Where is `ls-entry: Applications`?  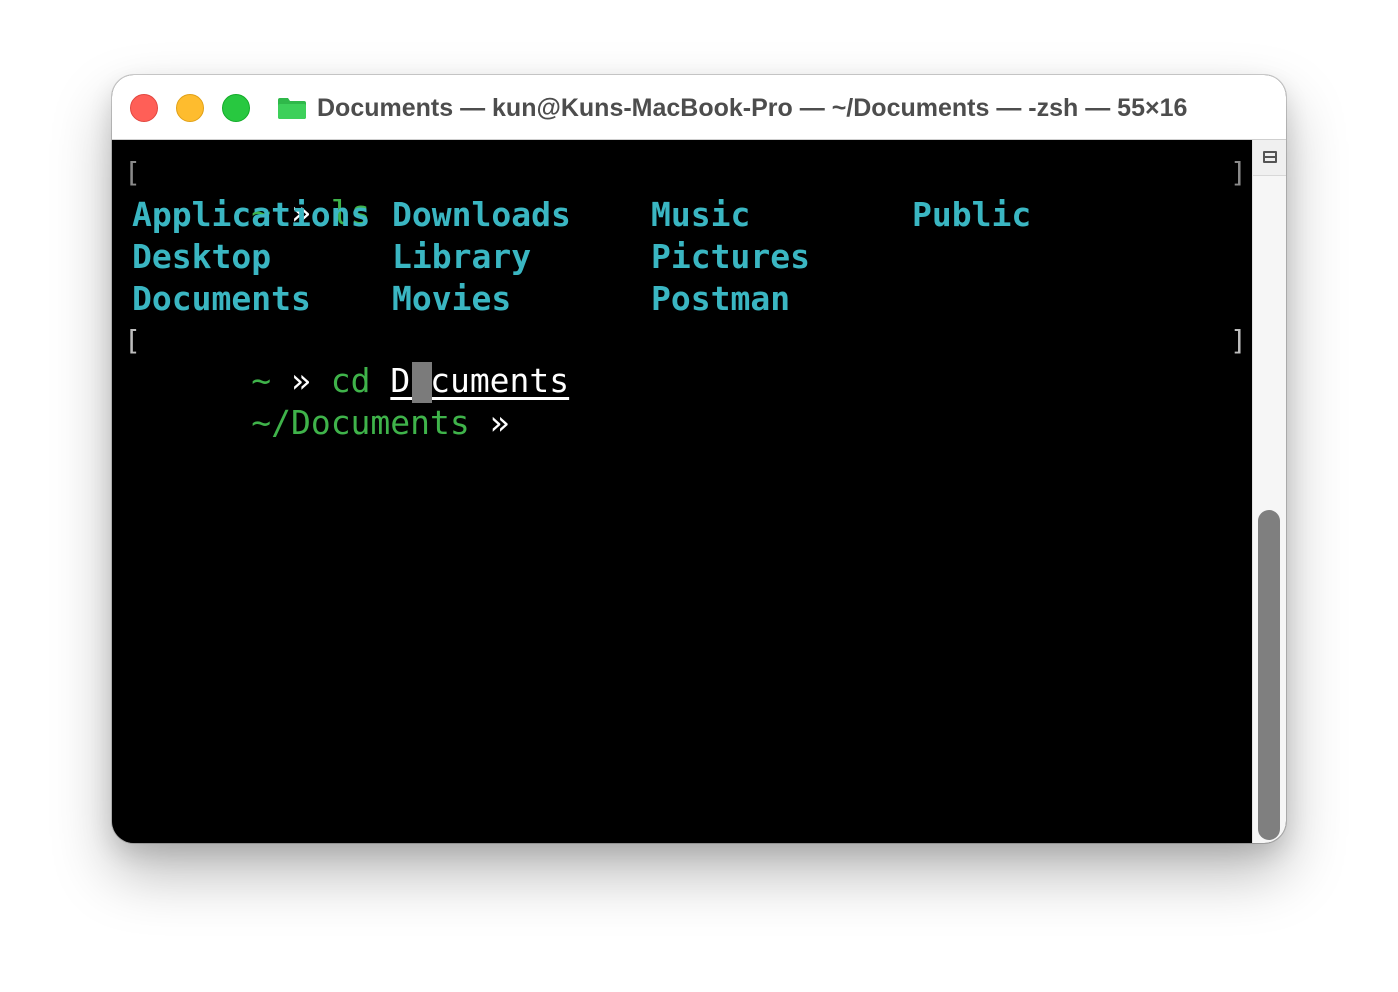 ls-entry: Applications is located at coordinates (251, 214).